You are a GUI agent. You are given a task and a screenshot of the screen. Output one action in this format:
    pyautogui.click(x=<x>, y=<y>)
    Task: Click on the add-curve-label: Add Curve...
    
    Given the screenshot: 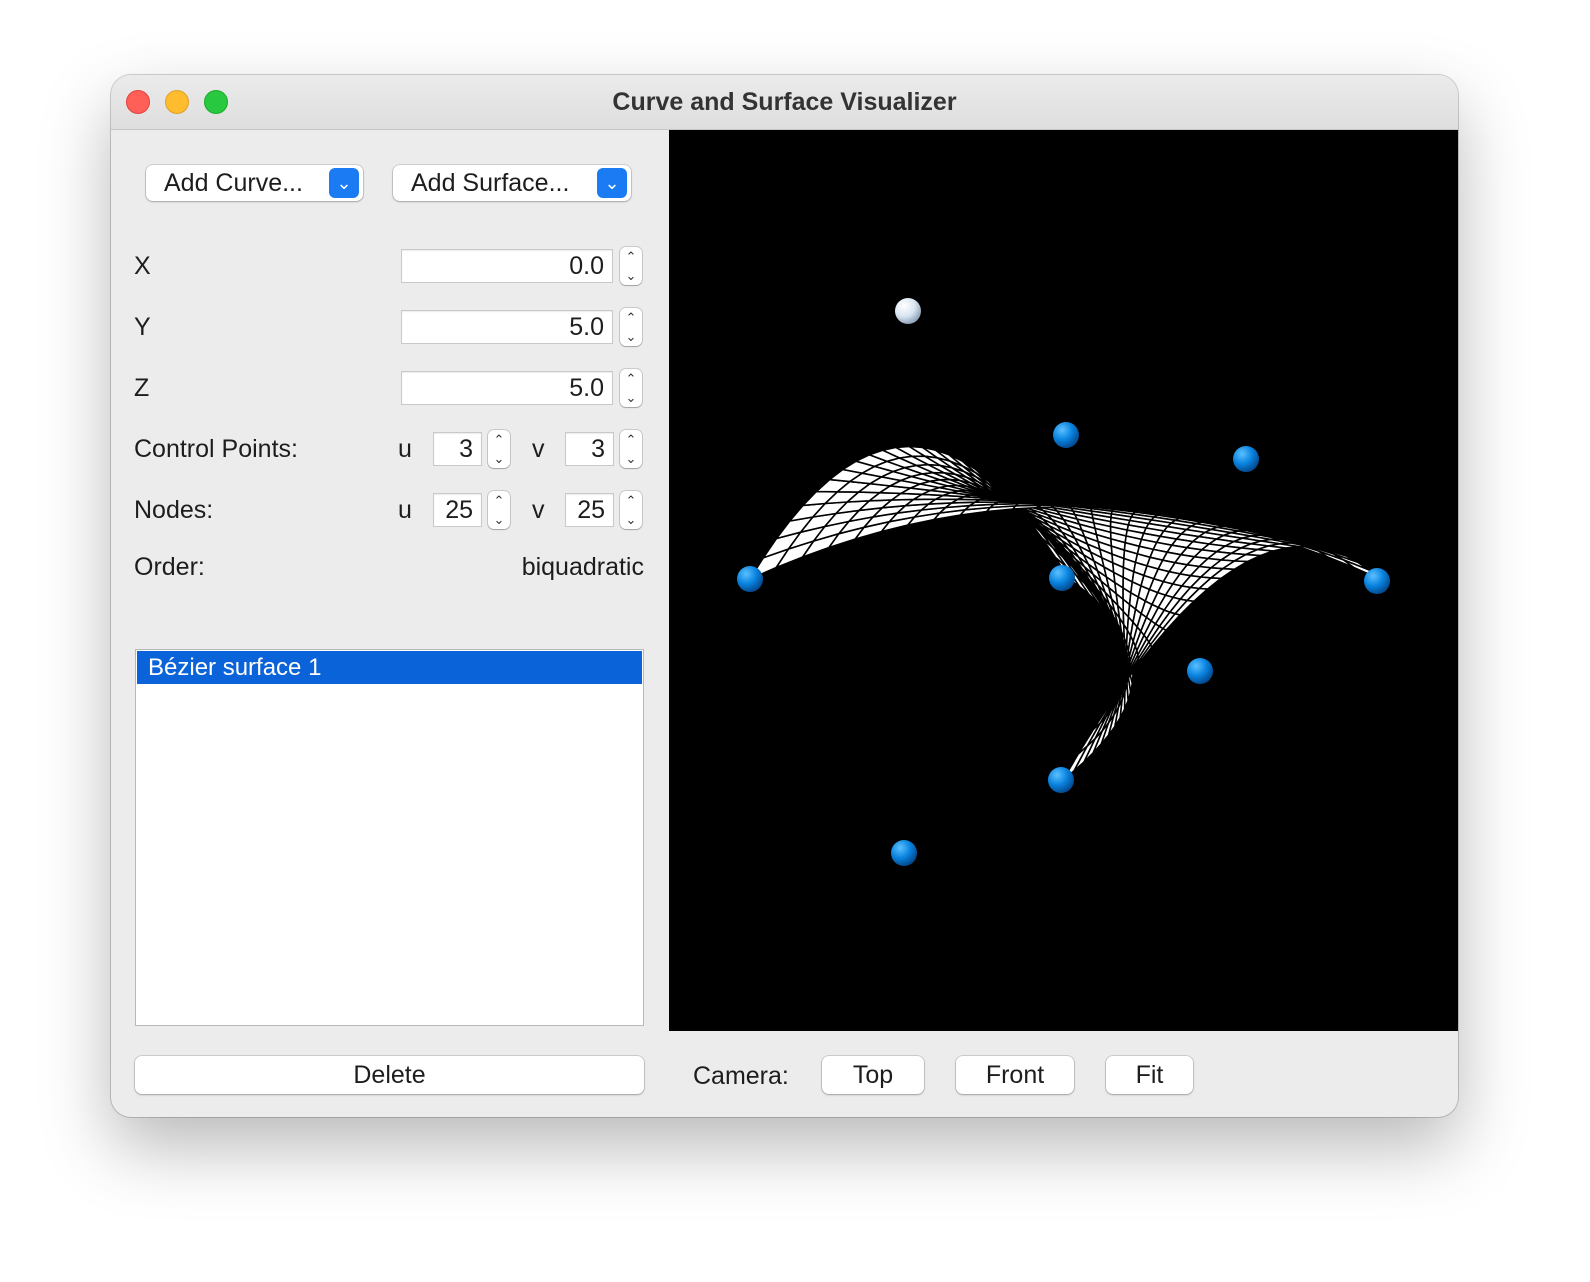 What is the action you would take?
    pyautogui.click(x=233, y=183)
    